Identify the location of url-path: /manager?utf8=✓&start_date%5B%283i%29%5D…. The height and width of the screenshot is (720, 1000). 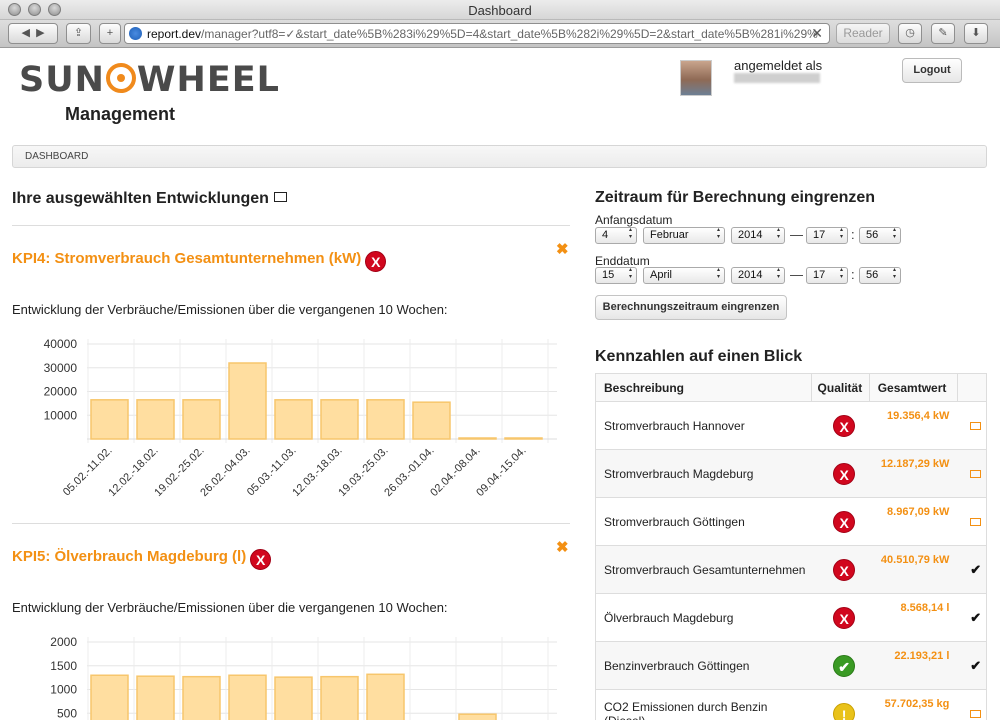
(509, 34).